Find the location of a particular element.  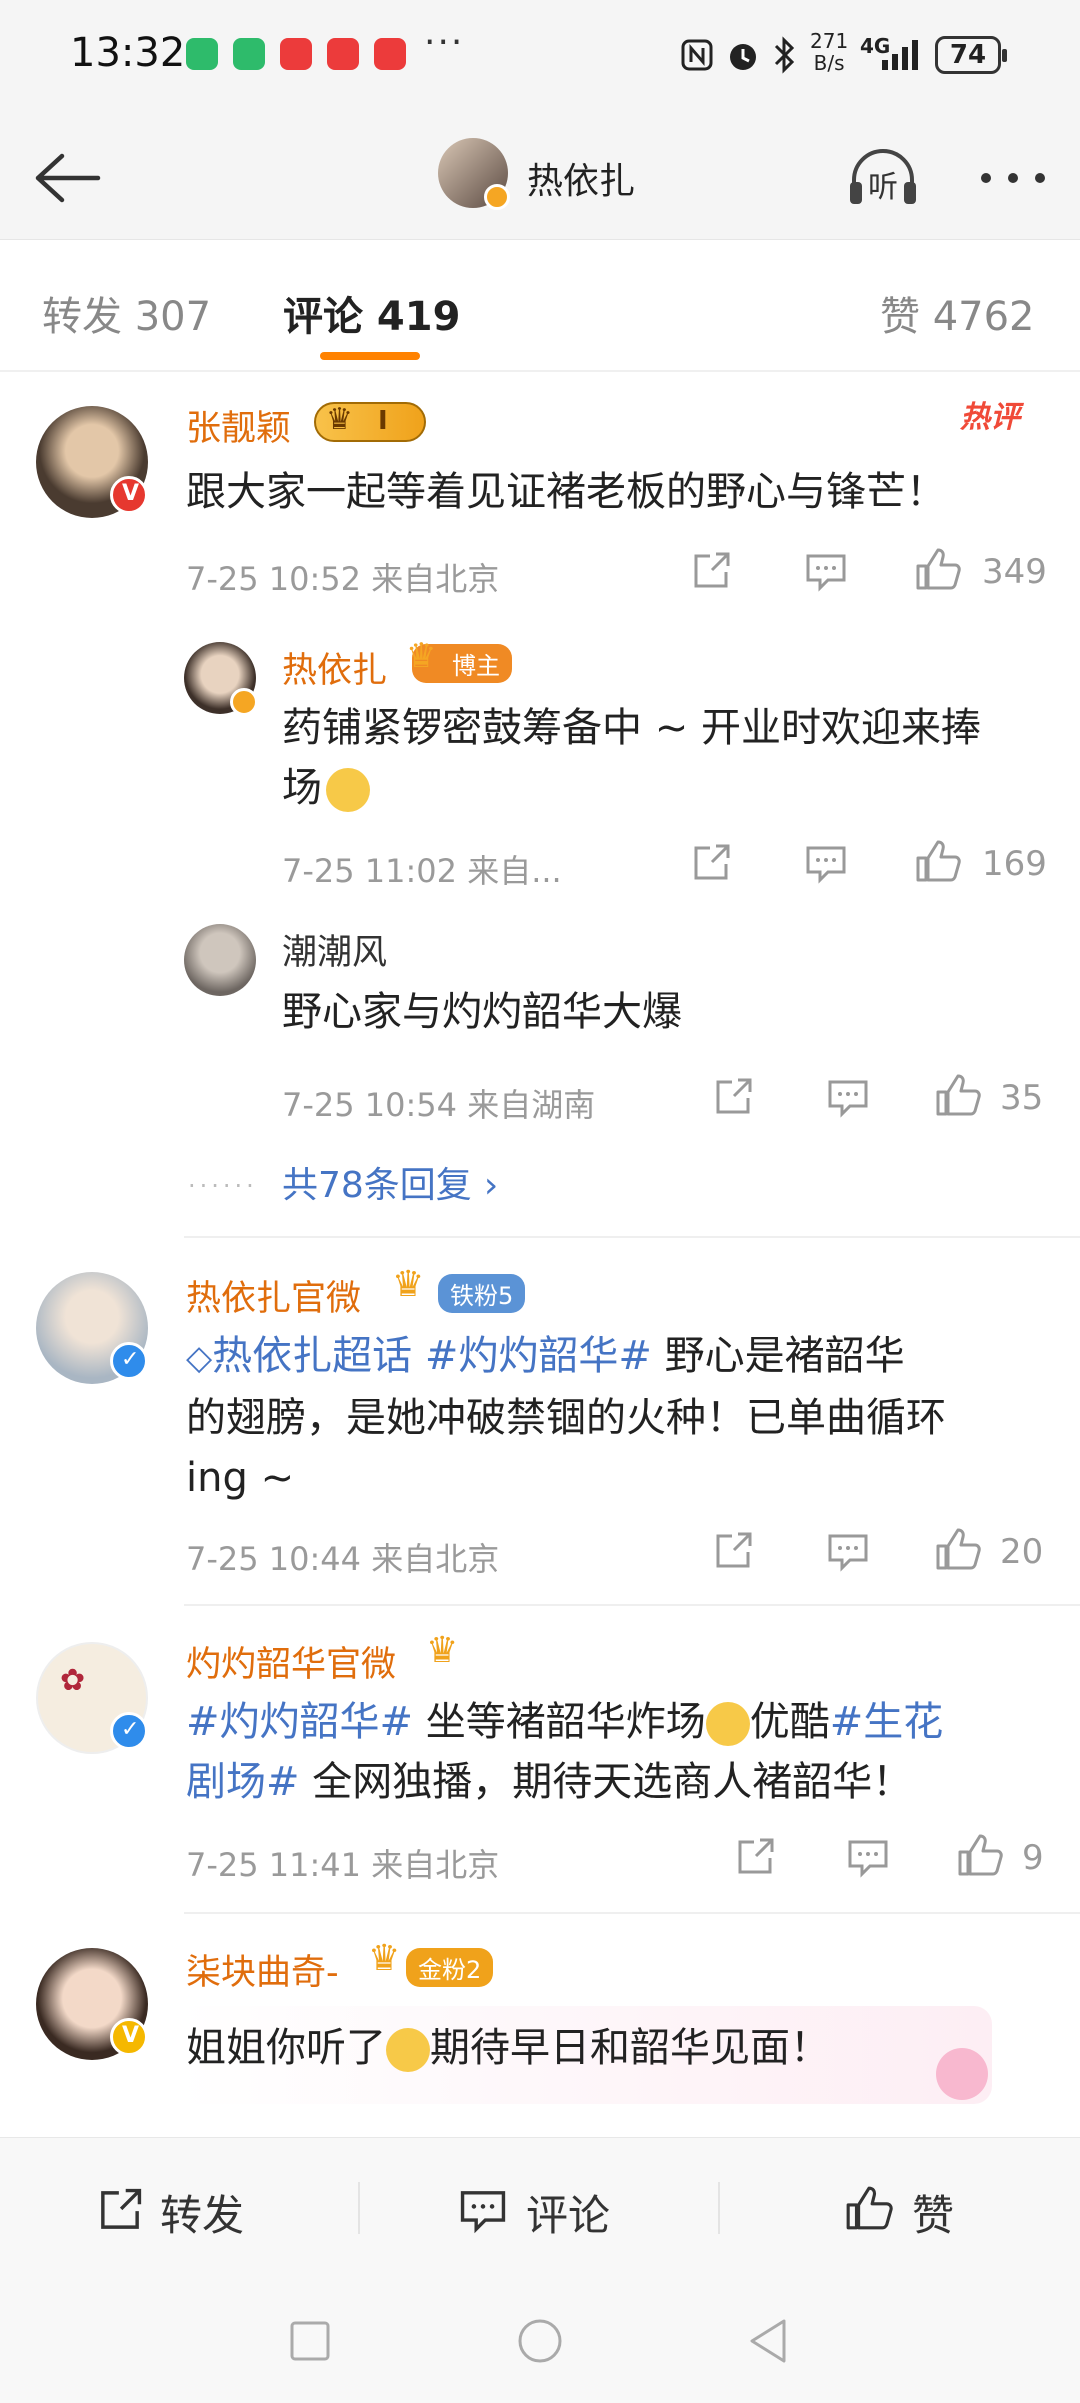

listen-button: 听 is located at coordinates (883, 179).